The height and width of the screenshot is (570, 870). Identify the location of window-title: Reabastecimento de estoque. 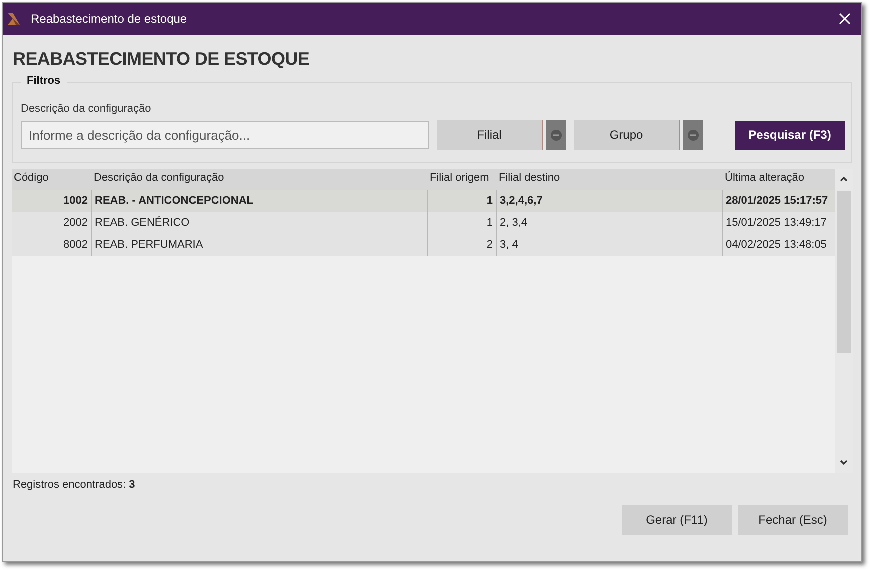
(109, 19).